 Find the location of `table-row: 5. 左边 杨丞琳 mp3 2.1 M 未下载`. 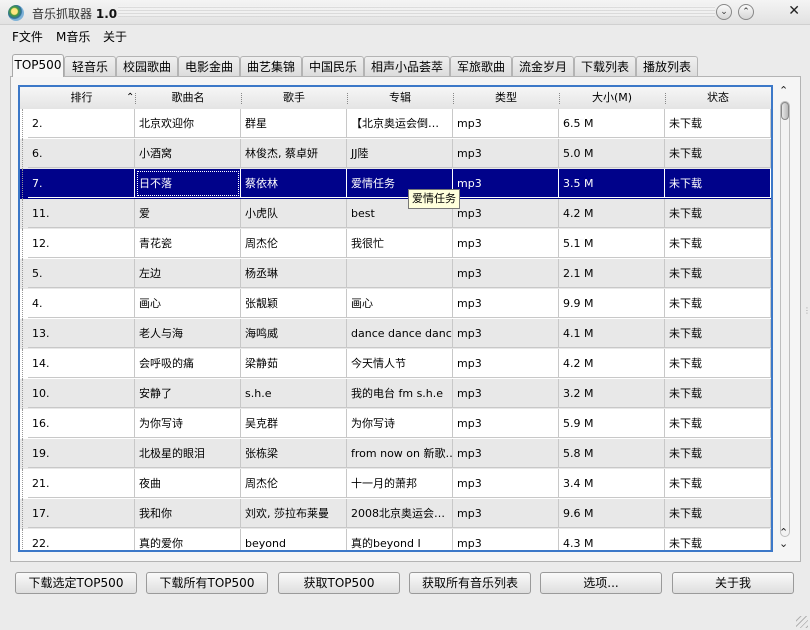

table-row: 5. 左边 杨丞琳 mp3 2.1 M 未下载 is located at coordinates (395, 274).